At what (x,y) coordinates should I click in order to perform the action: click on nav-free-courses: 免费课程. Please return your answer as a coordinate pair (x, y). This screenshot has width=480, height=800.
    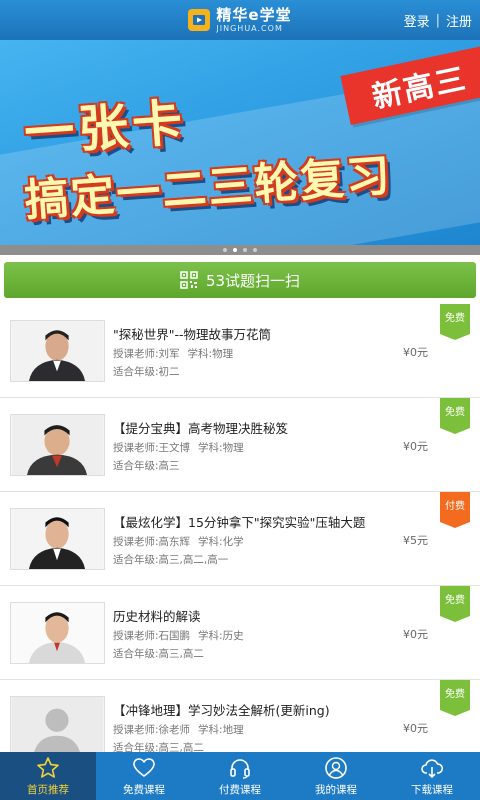
    Looking at the image, I should click on (144, 776).